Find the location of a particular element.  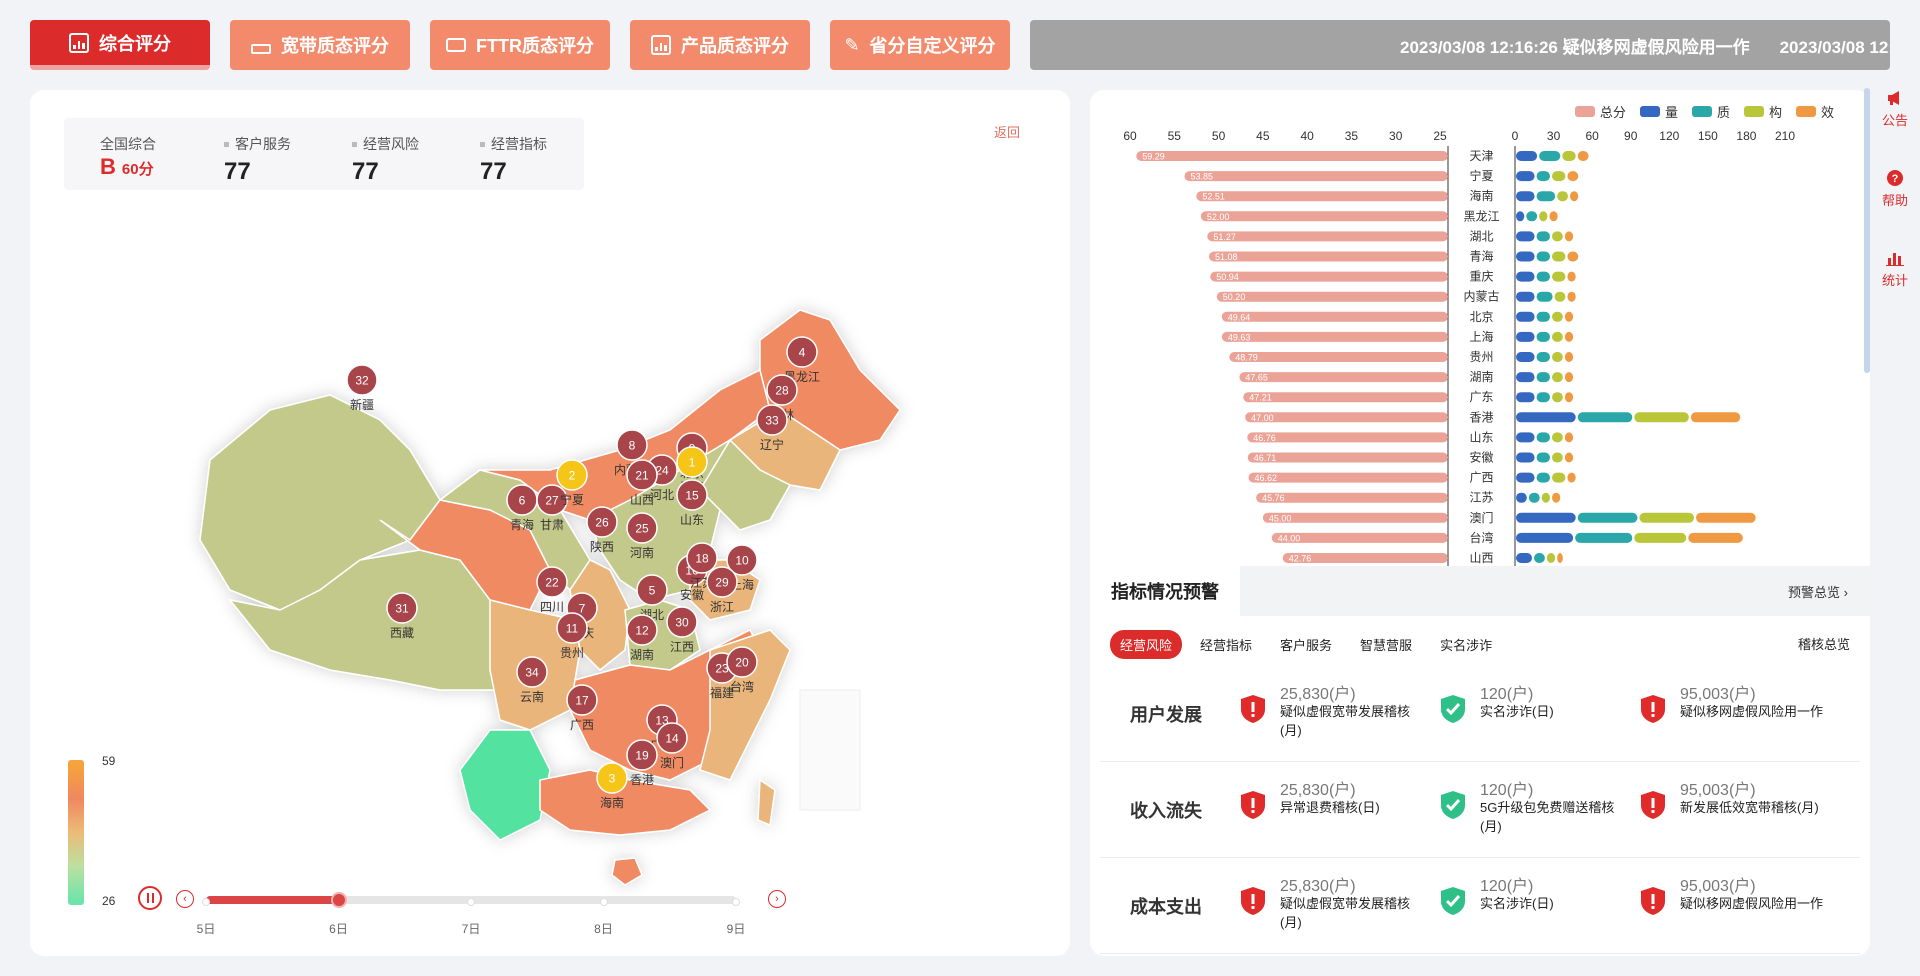

nav-button-product-score: 产品质态评分 is located at coordinates (720, 45).